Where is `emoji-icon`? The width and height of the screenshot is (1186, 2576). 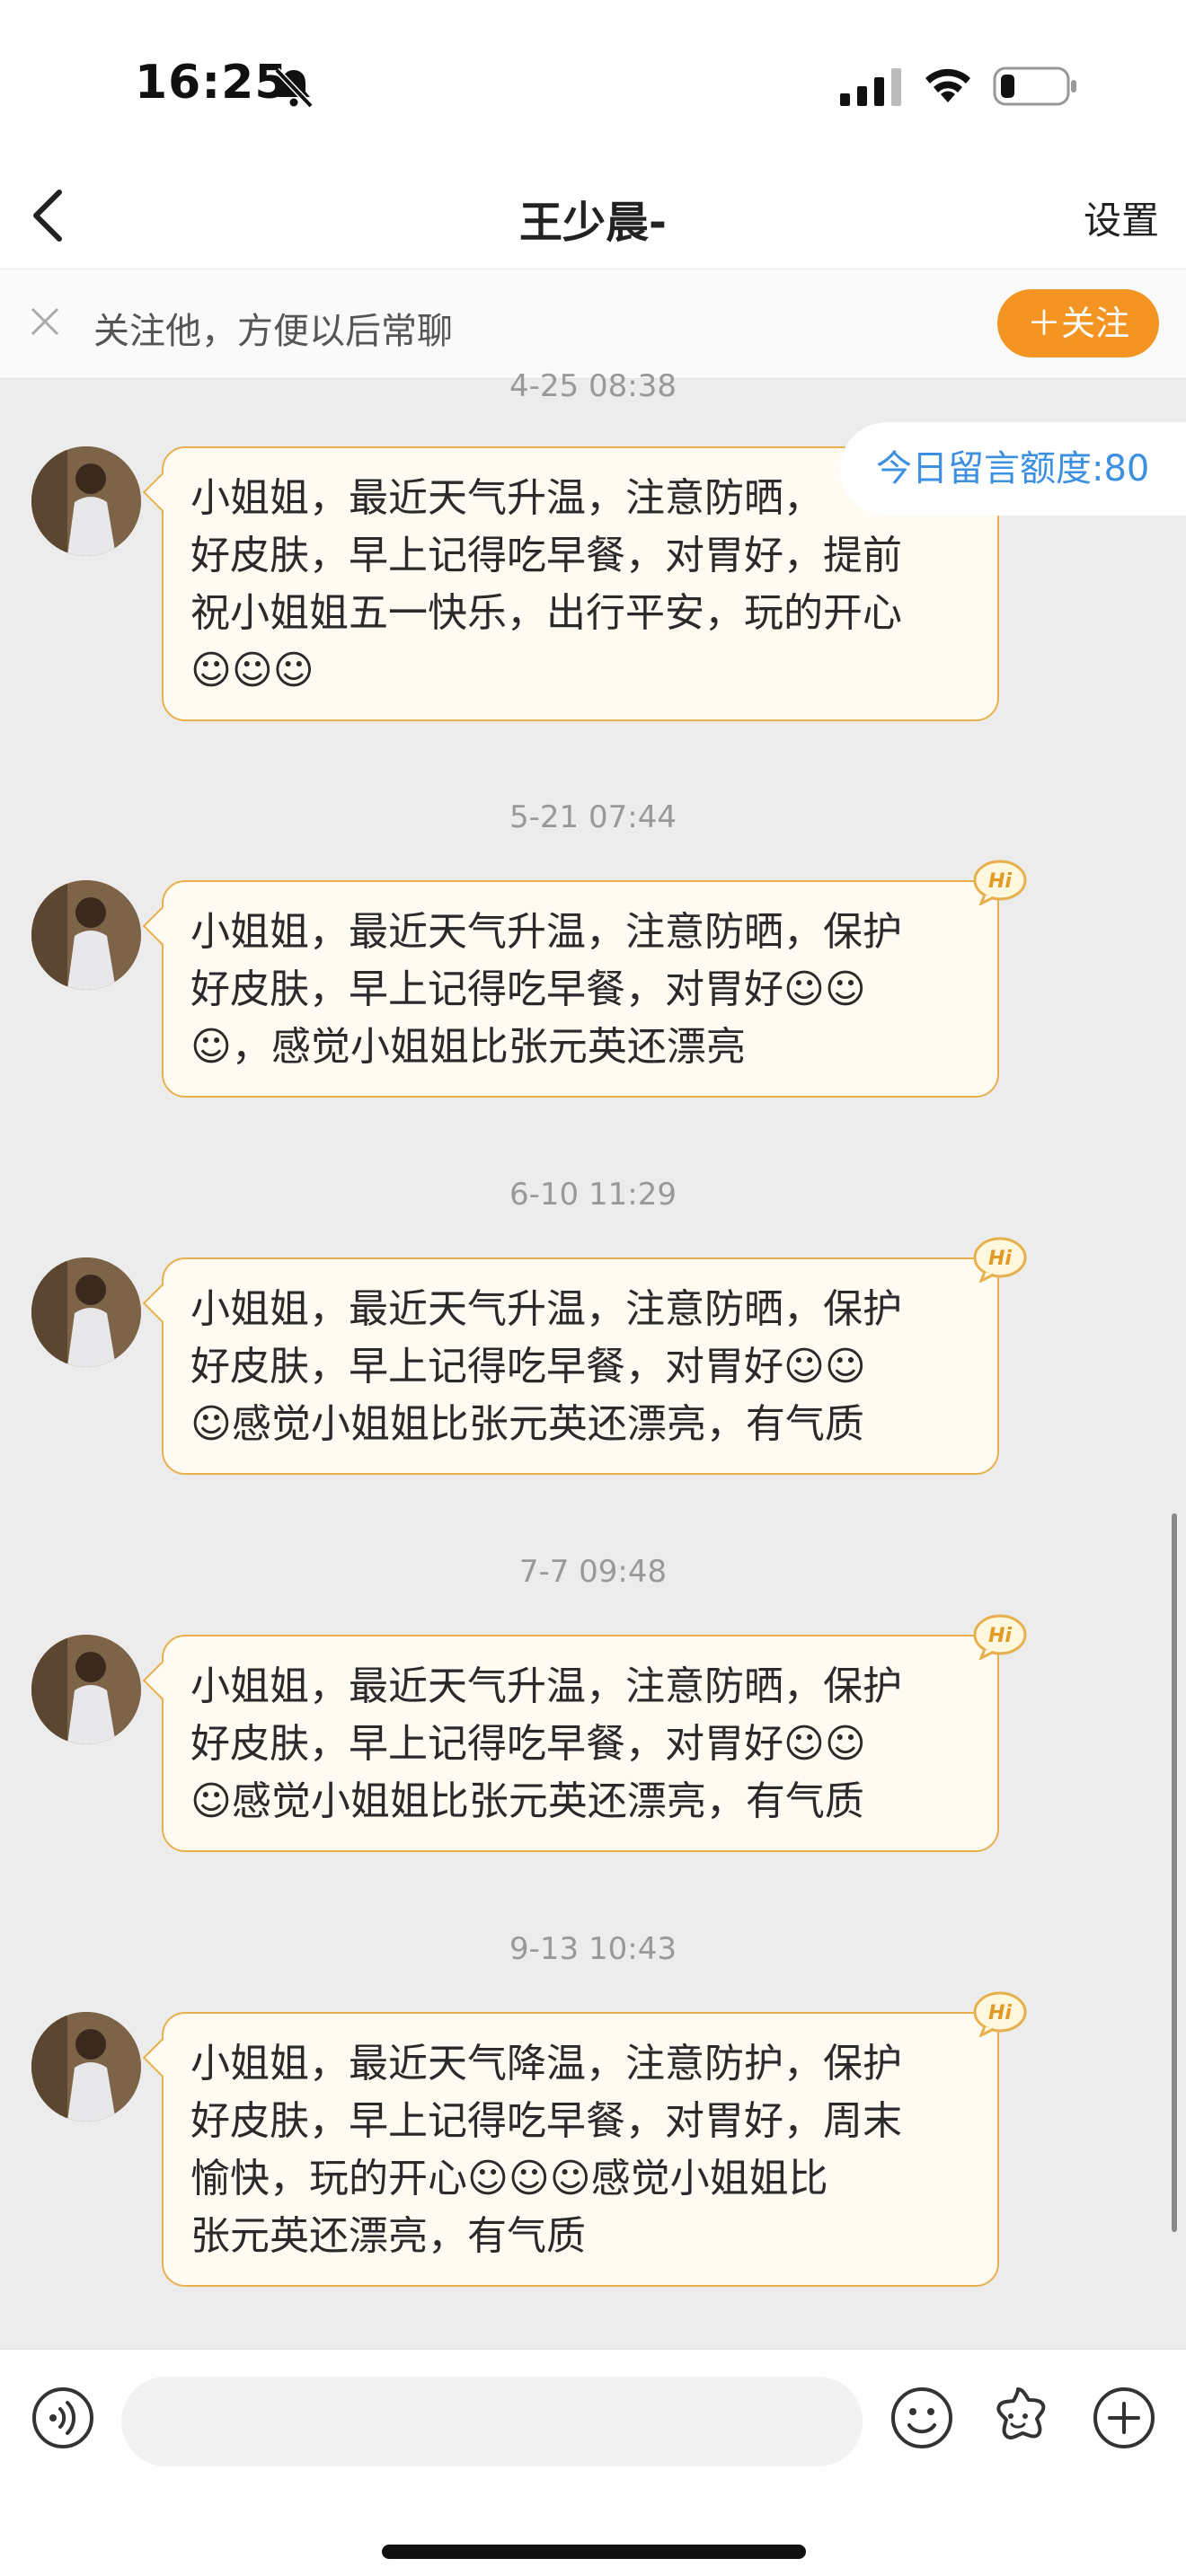 emoji-icon is located at coordinates (922, 2418).